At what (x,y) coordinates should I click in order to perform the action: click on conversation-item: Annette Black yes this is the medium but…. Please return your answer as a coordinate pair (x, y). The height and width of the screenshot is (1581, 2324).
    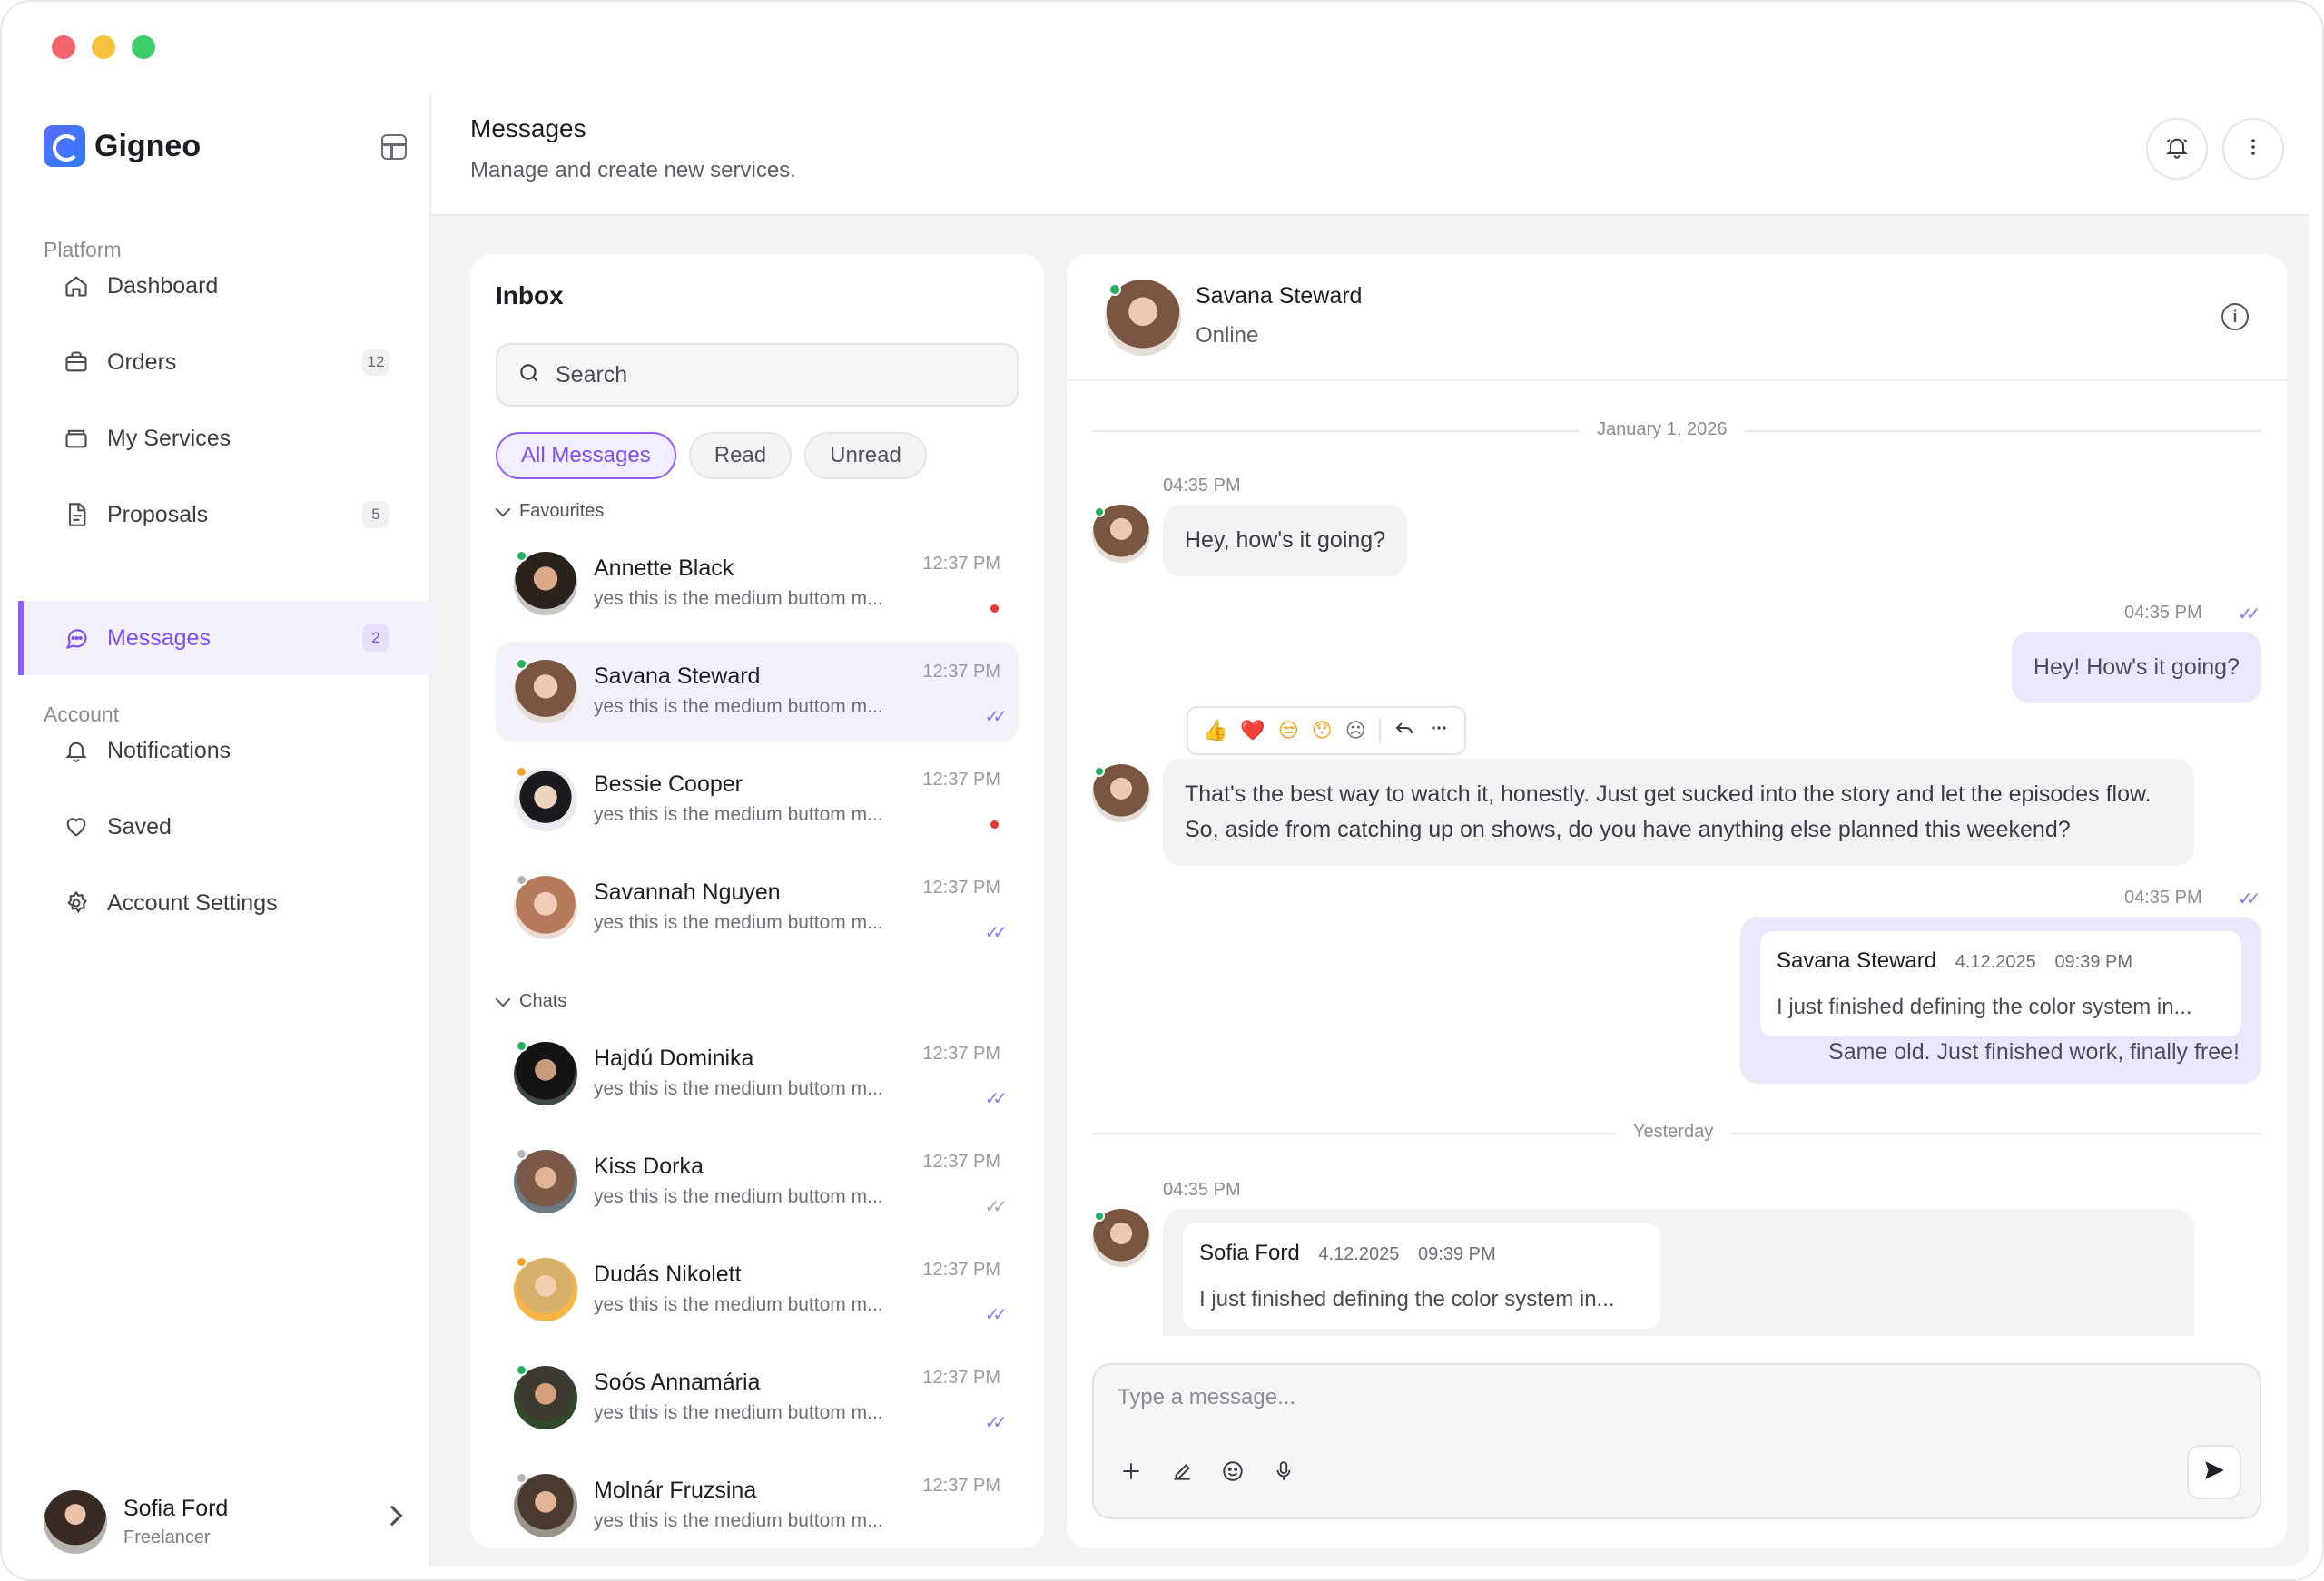
    Looking at the image, I should click on (757, 583).